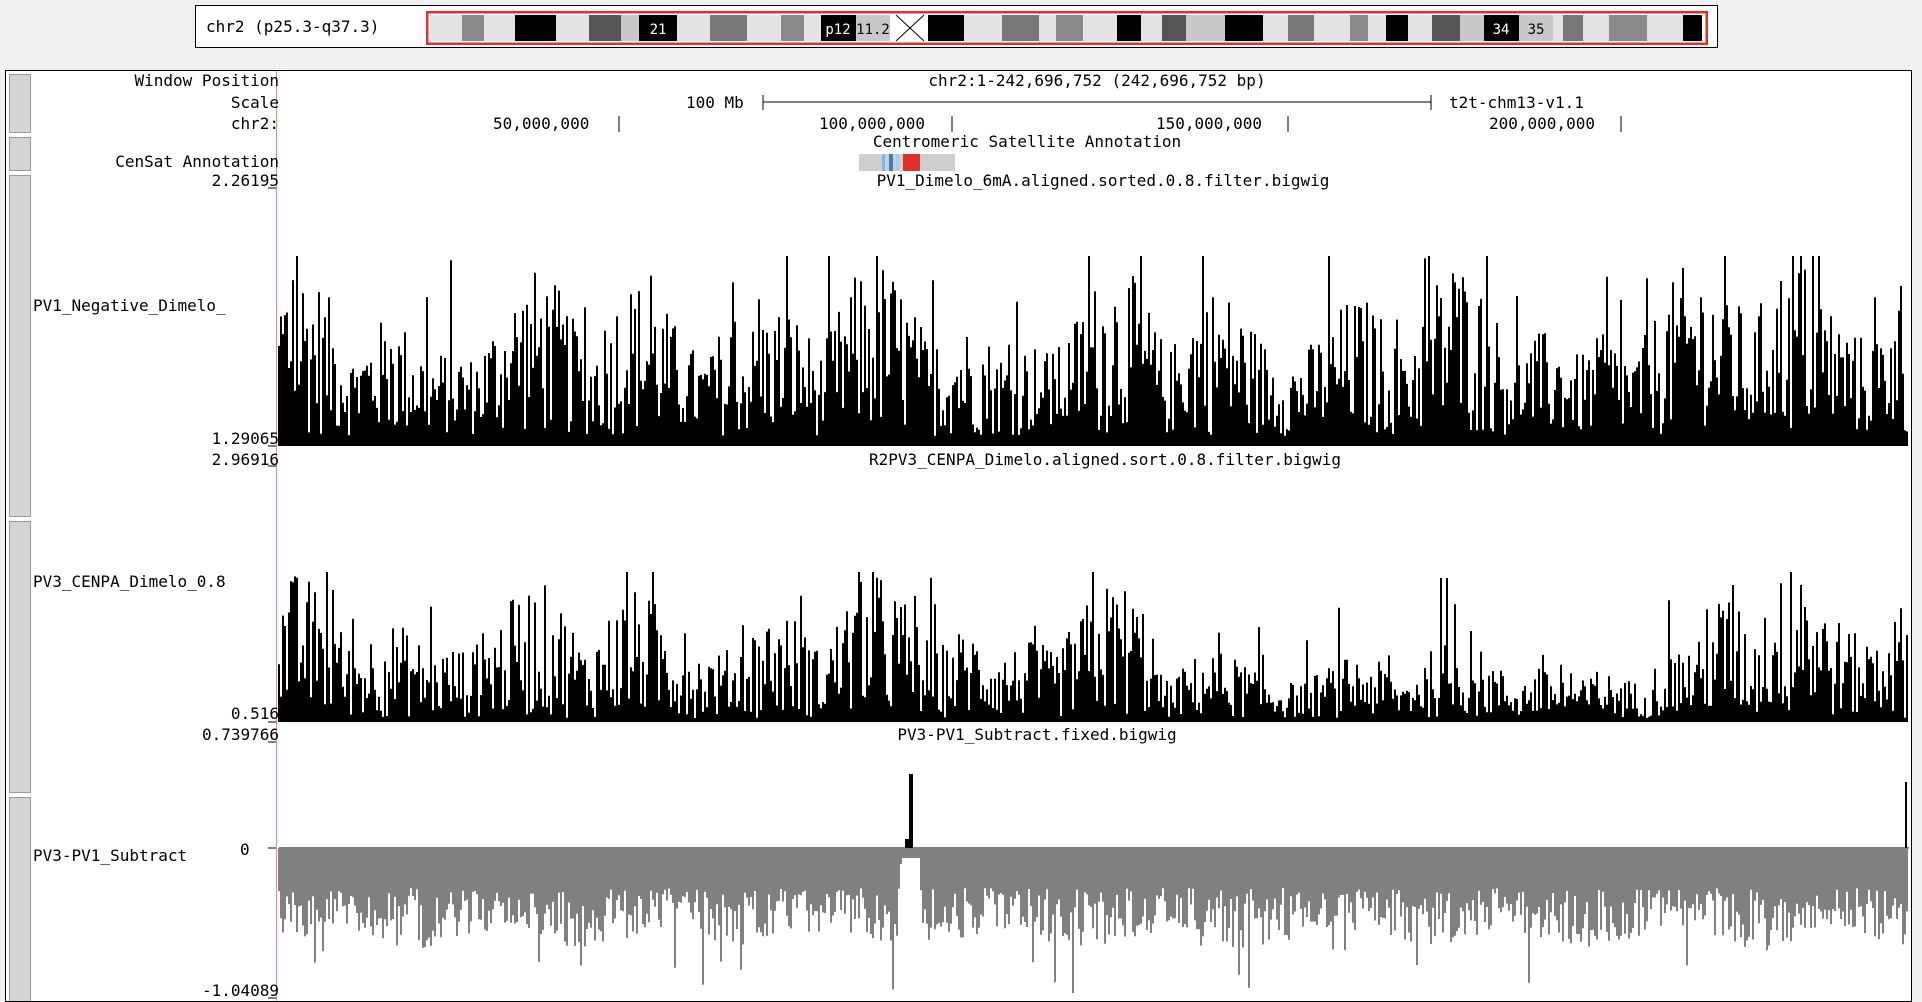  Describe the element at coordinates (873, 30) in the screenshot. I see `ideogram-band-label: 11.2` at that location.